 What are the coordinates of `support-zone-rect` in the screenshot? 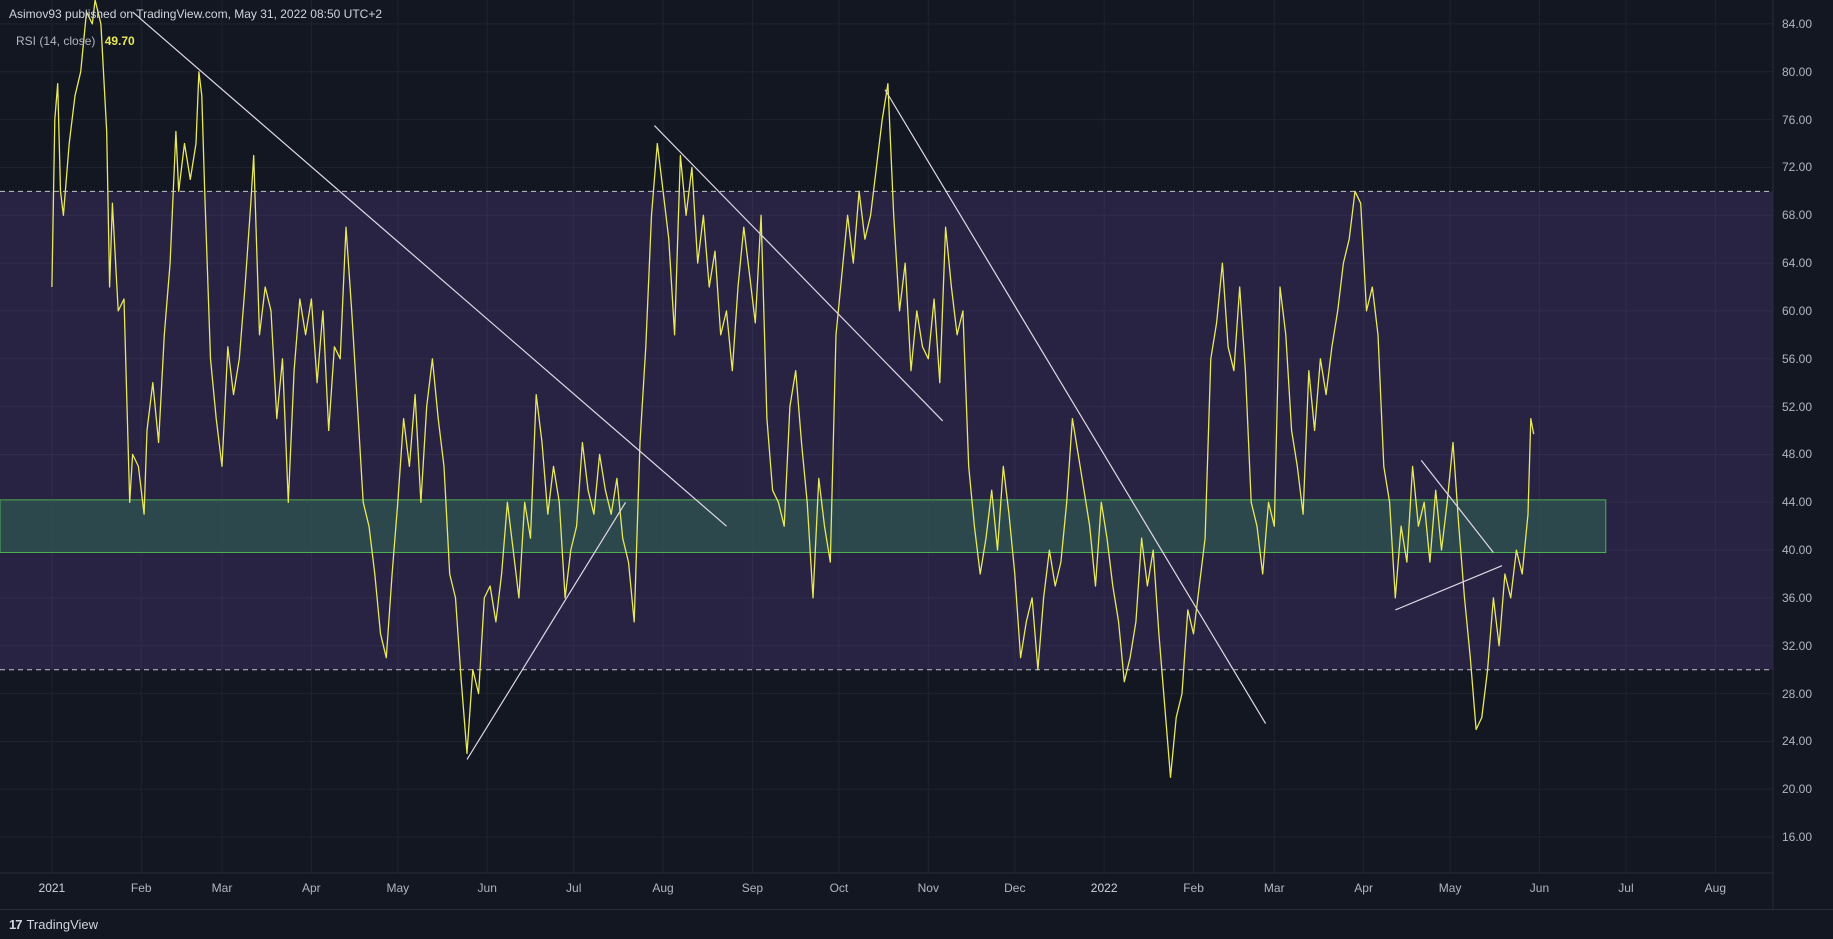 It's located at (803, 526).